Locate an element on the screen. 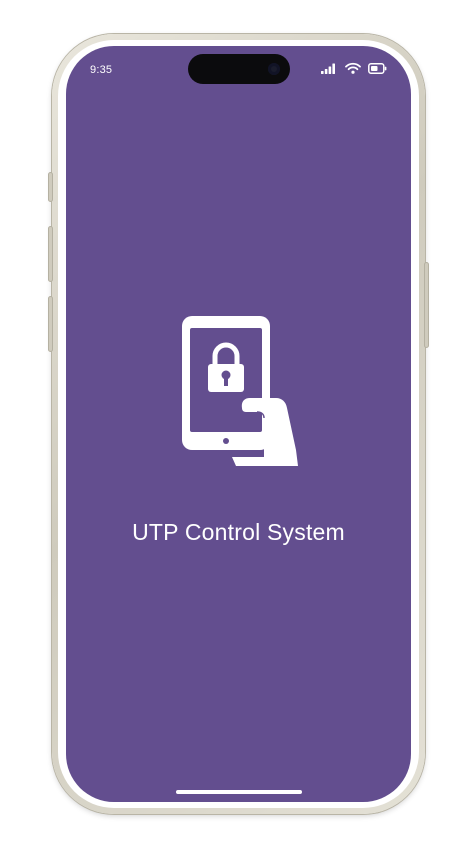 The width and height of the screenshot is (475, 845). power-button is located at coordinates (426, 305).